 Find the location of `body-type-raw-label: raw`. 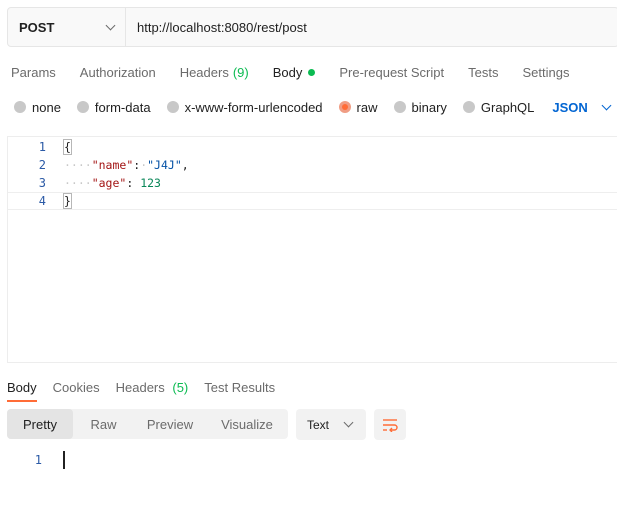

body-type-raw-label: raw is located at coordinates (367, 107).